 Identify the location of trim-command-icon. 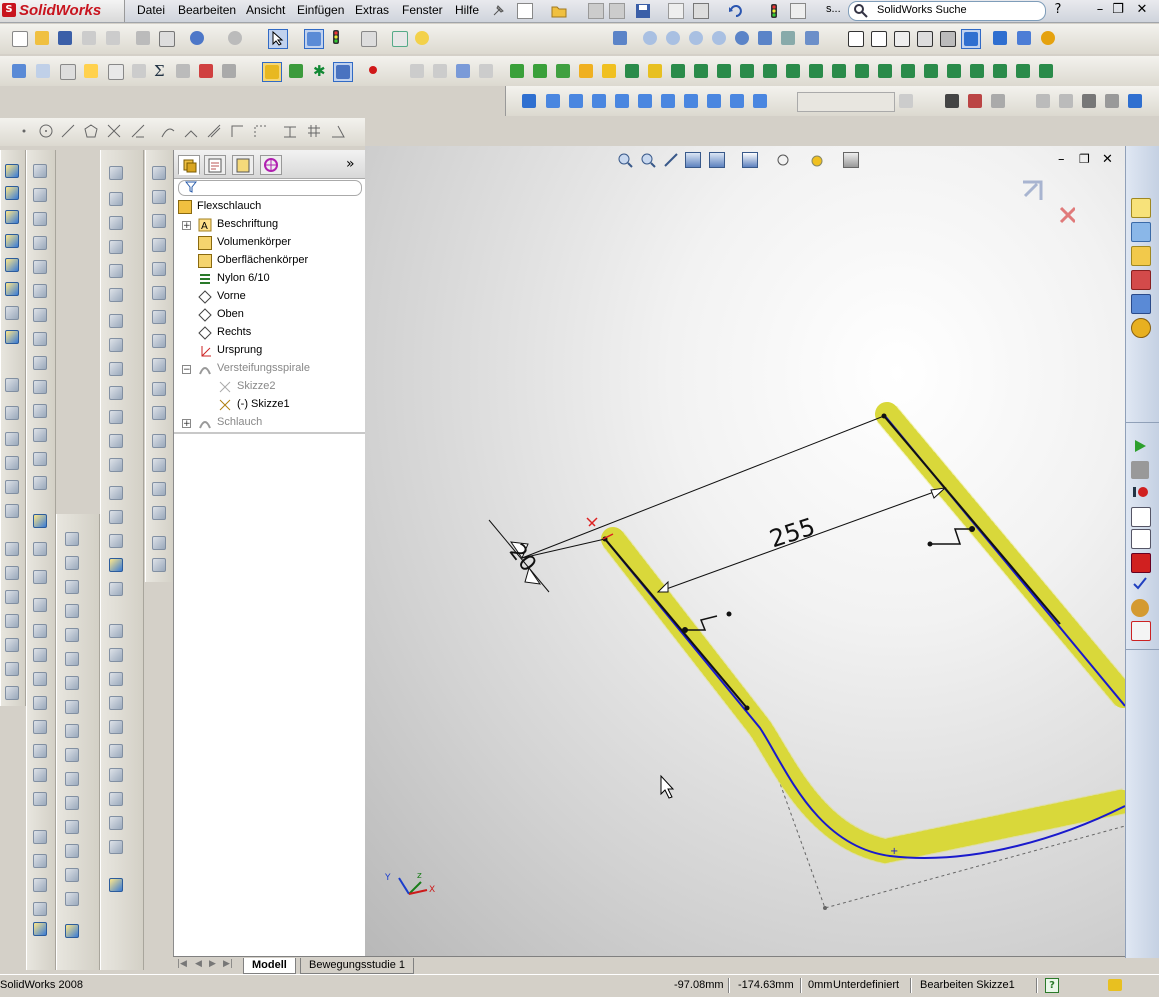
(12, 413).